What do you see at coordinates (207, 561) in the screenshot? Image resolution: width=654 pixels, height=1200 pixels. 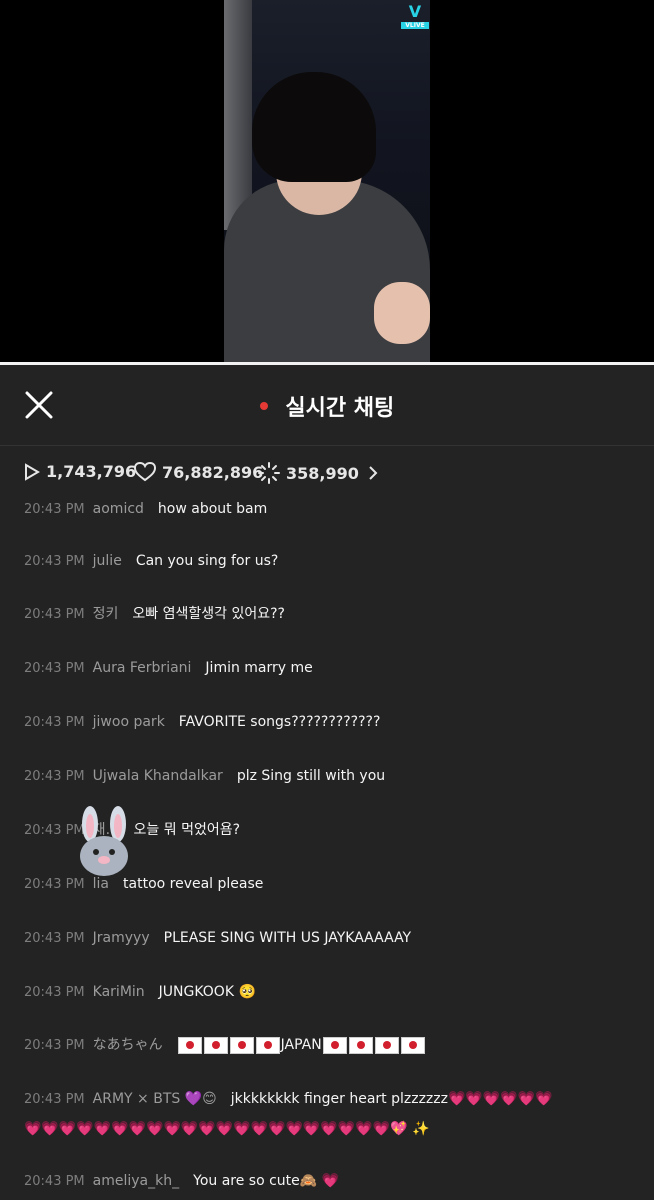 I see `message-text: Can you sing for us?` at bounding box center [207, 561].